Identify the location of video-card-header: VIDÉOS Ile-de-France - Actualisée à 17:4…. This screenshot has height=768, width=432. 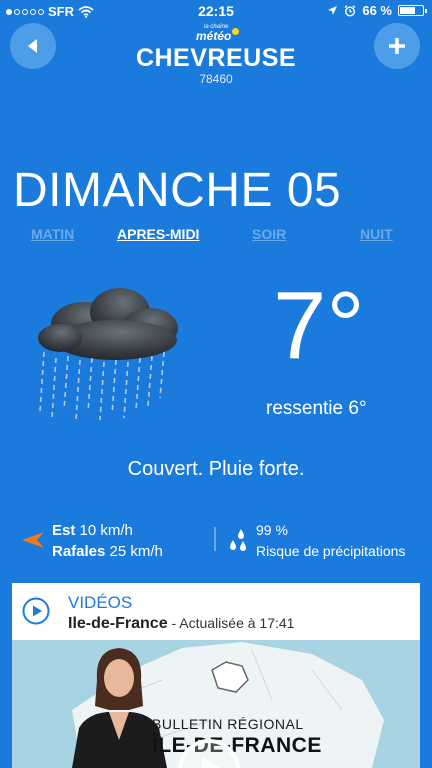
(216, 611).